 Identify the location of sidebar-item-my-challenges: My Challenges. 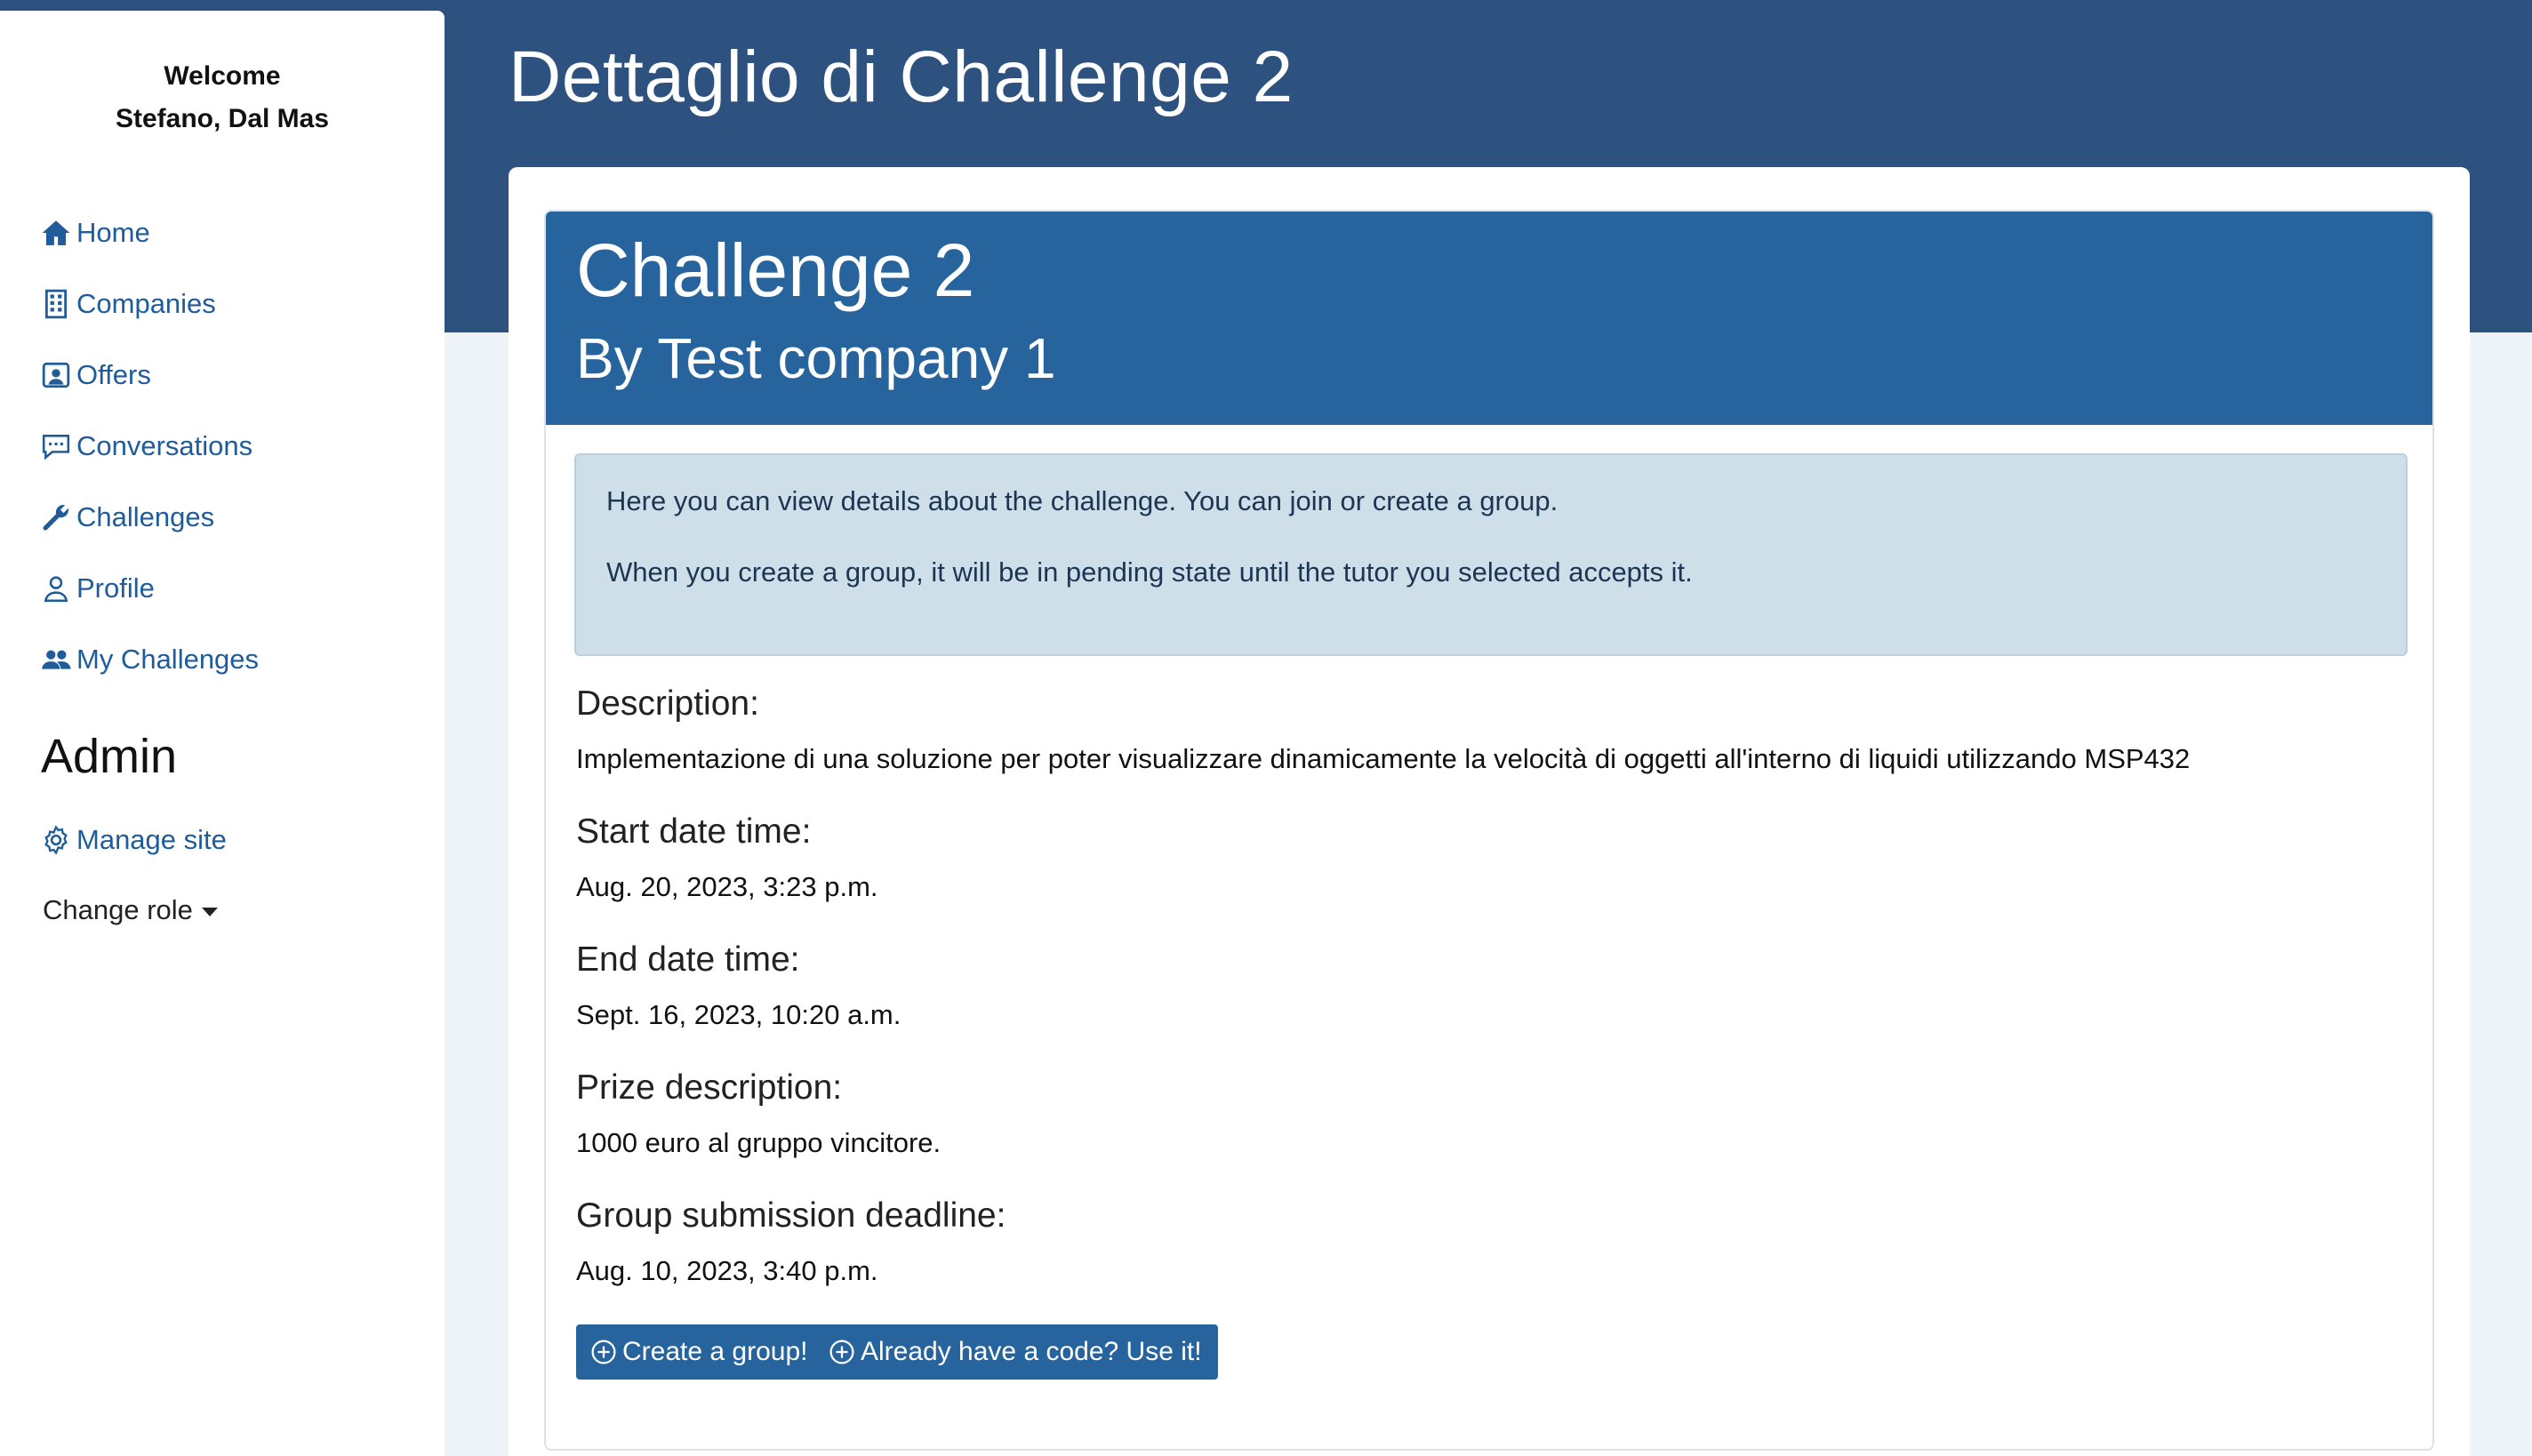
(150, 659).